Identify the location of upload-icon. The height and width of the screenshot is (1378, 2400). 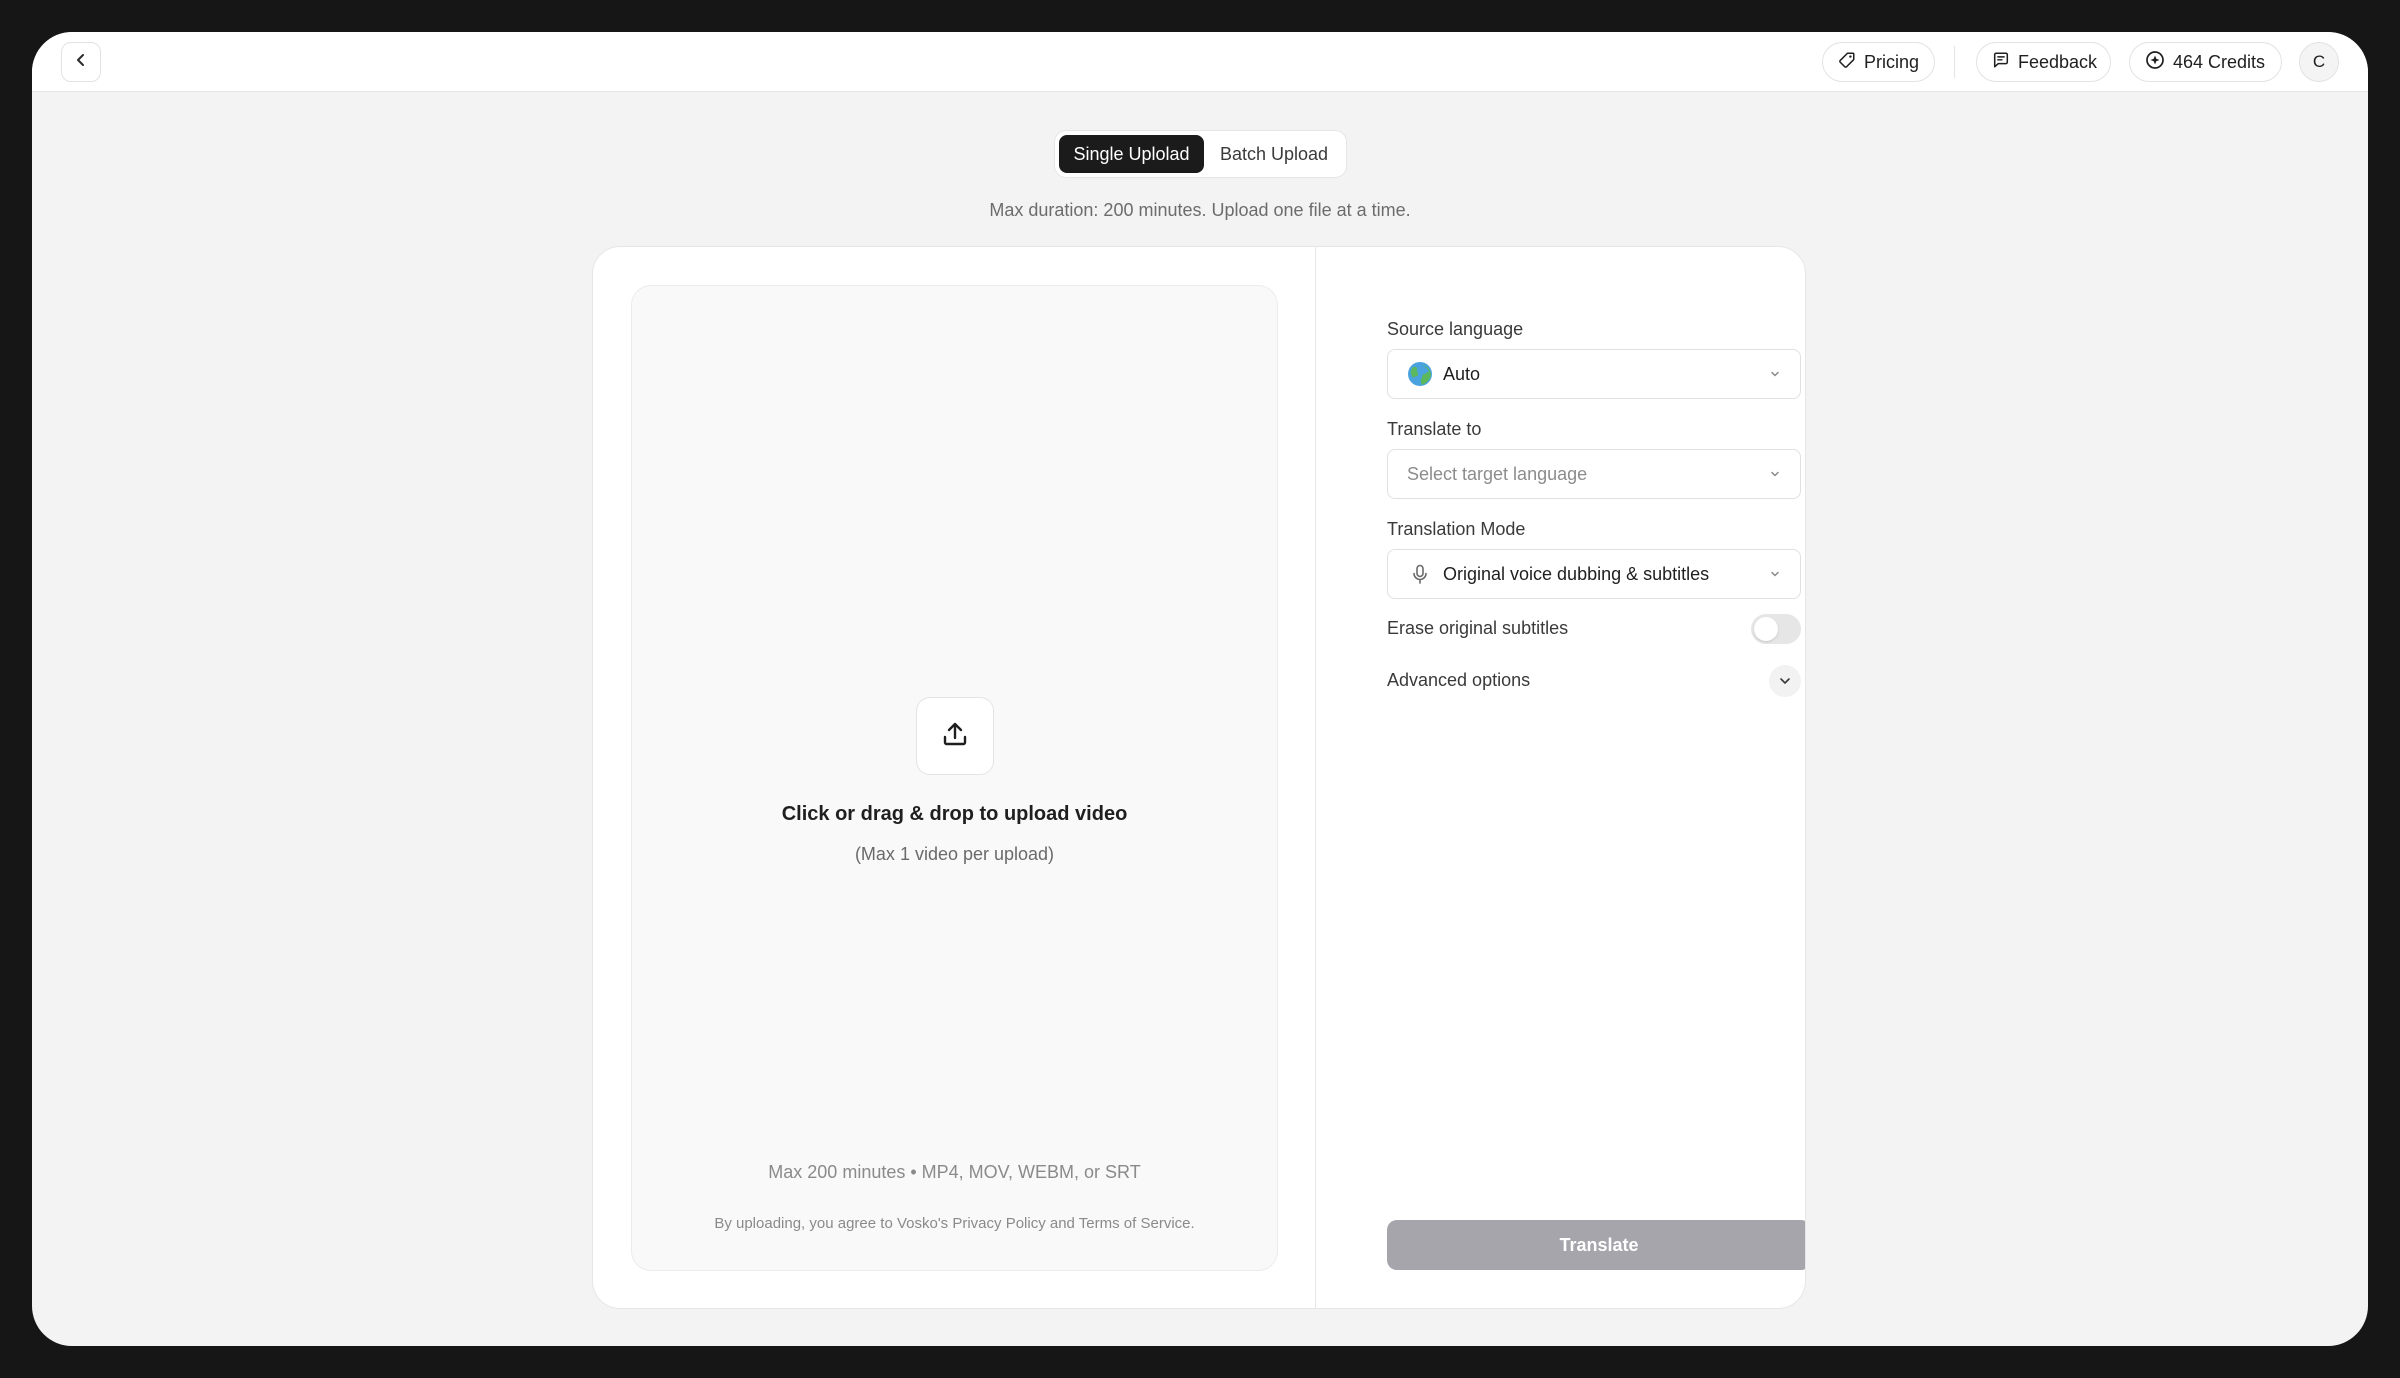
(955, 736).